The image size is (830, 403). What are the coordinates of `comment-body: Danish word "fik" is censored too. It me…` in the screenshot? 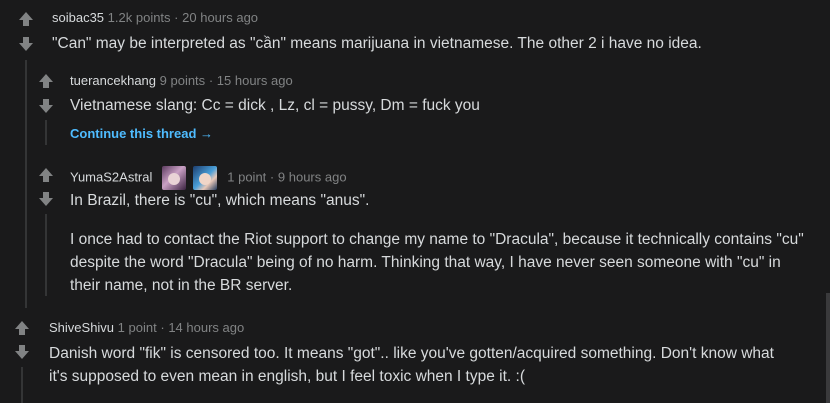 It's located at (419, 365).